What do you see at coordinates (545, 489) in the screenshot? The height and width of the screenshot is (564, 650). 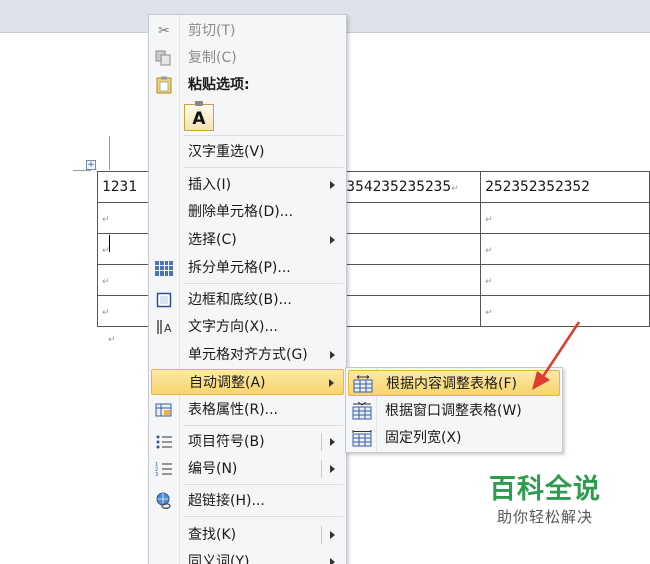 I see `watermark-title: 百科全说` at bounding box center [545, 489].